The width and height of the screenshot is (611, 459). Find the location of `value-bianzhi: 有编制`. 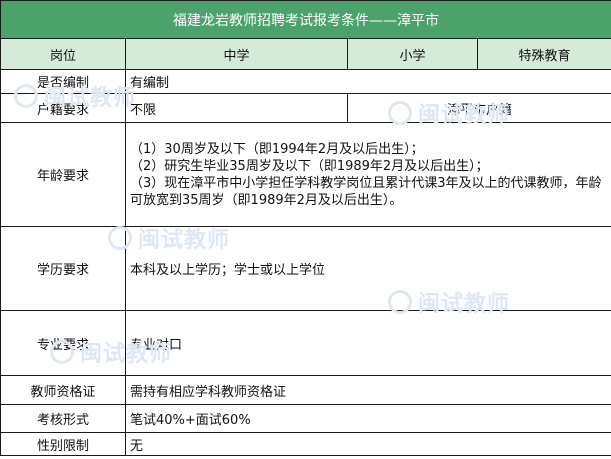

value-bianzhi: 有编制 is located at coordinates (368, 81).